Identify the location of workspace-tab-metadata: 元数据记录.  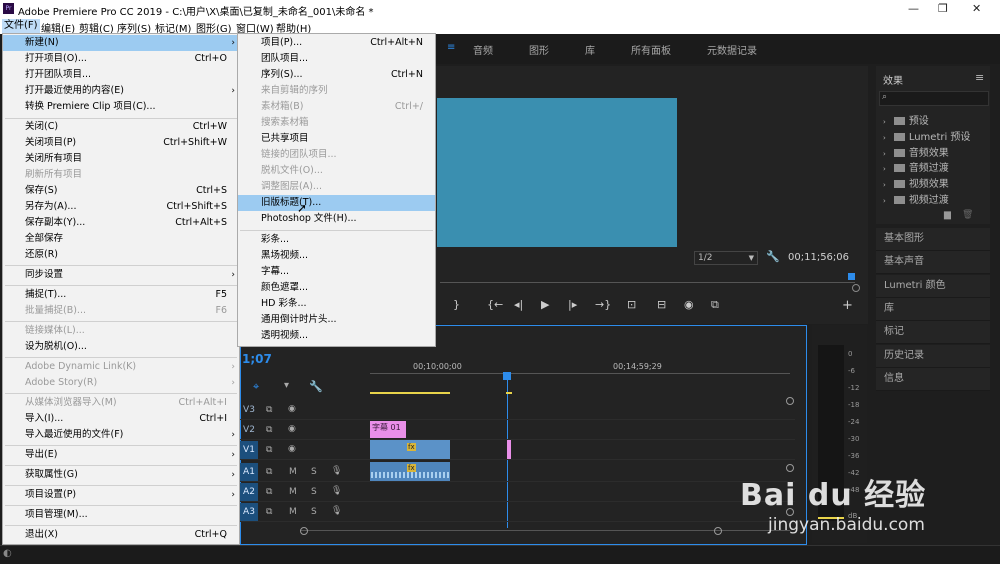
(732, 49).